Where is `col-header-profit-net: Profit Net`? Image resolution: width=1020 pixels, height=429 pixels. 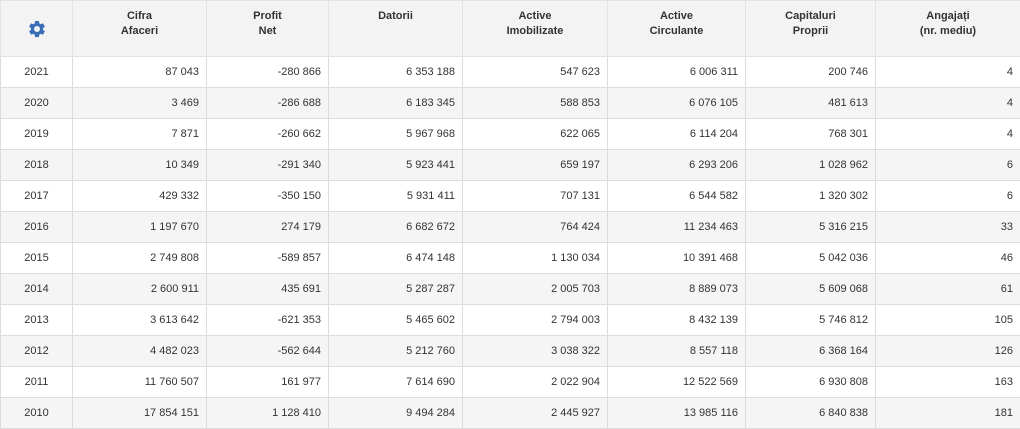
col-header-profit-net: Profit Net is located at coordinates (268, 29).